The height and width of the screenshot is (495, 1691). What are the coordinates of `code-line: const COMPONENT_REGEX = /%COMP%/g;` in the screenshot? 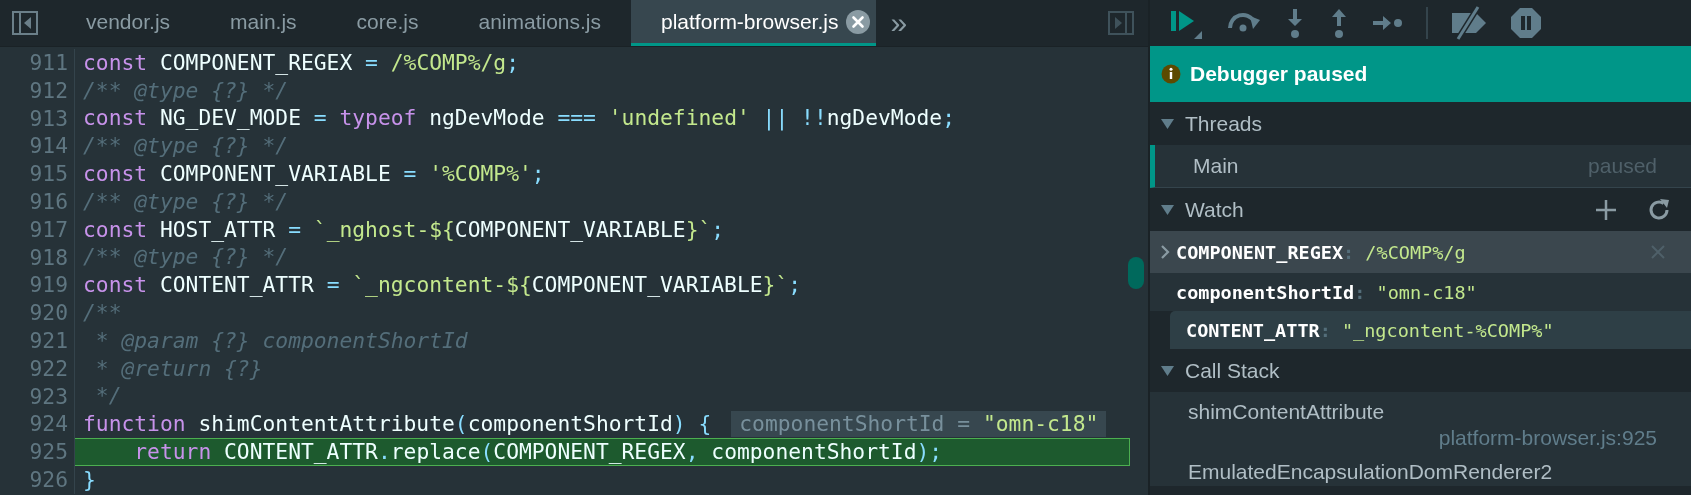 It's located at (300, 62).